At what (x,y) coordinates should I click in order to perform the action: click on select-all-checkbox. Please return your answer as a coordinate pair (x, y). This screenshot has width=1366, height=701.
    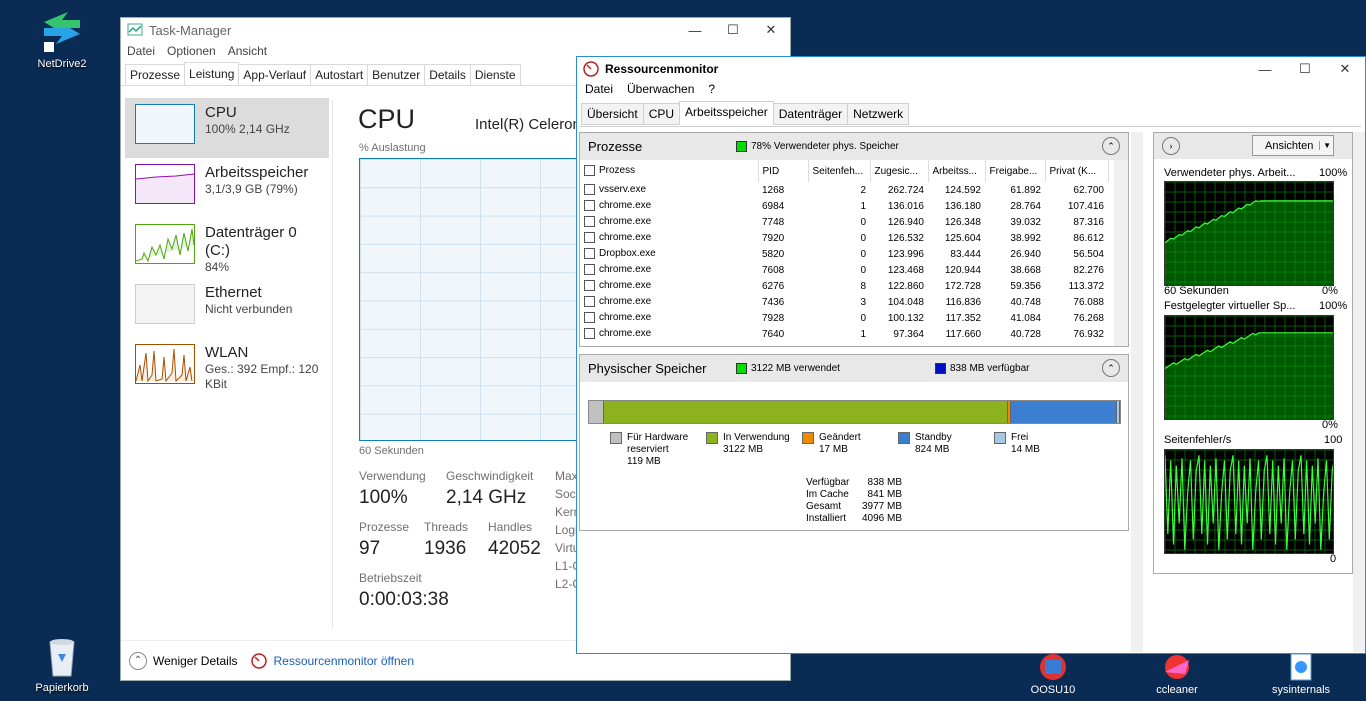
    Looking at the image, I should click on (589, 171).